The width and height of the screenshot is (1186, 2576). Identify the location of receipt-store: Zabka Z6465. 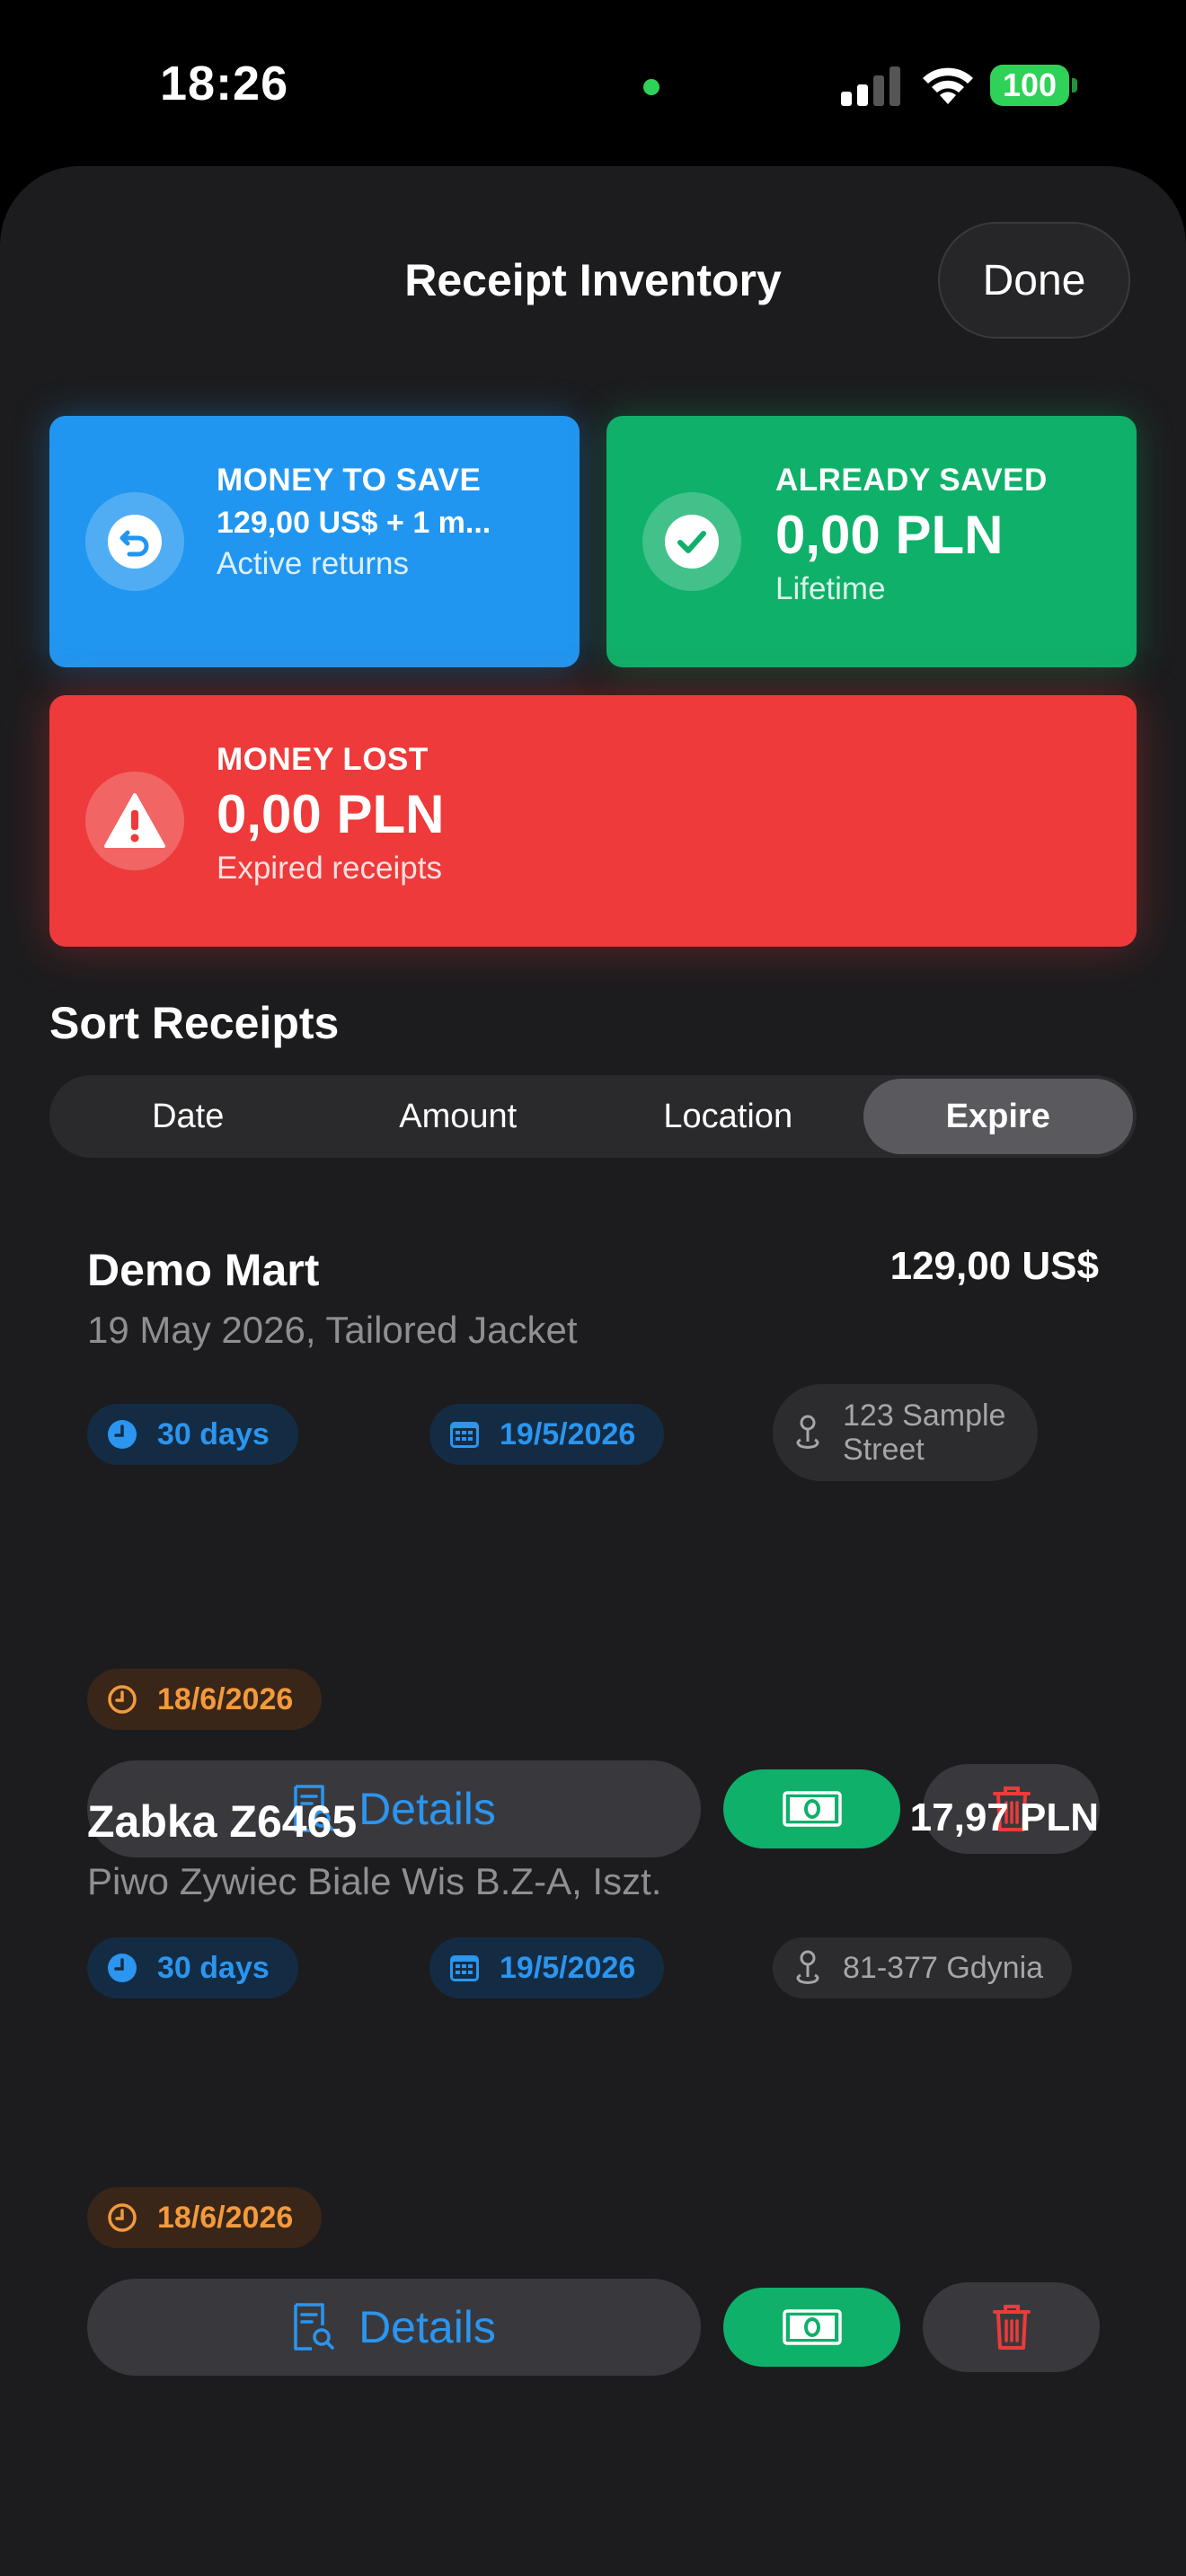
(222, 1821).